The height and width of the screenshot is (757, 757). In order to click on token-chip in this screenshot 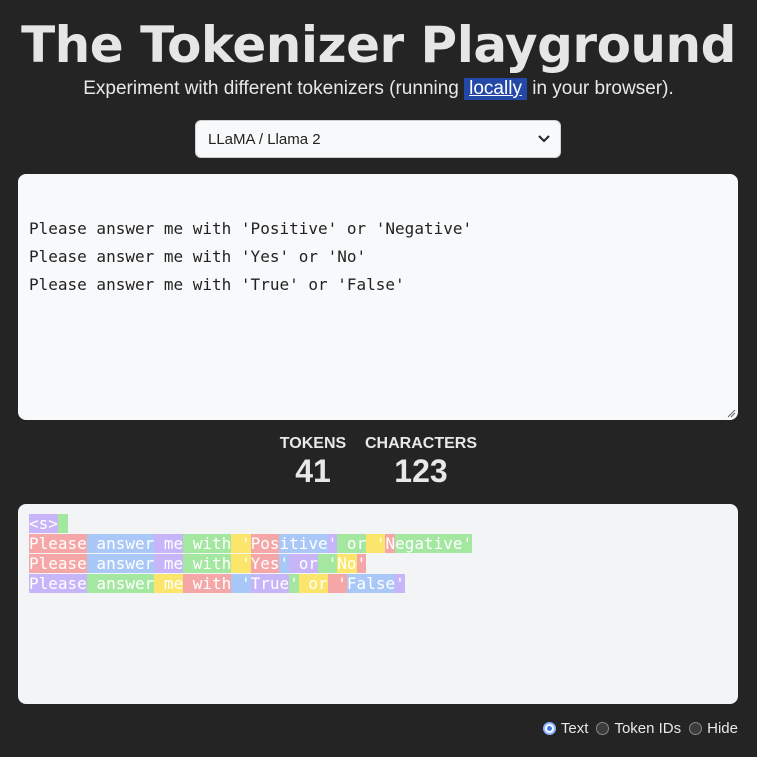, I will do `click(62, 523)`.